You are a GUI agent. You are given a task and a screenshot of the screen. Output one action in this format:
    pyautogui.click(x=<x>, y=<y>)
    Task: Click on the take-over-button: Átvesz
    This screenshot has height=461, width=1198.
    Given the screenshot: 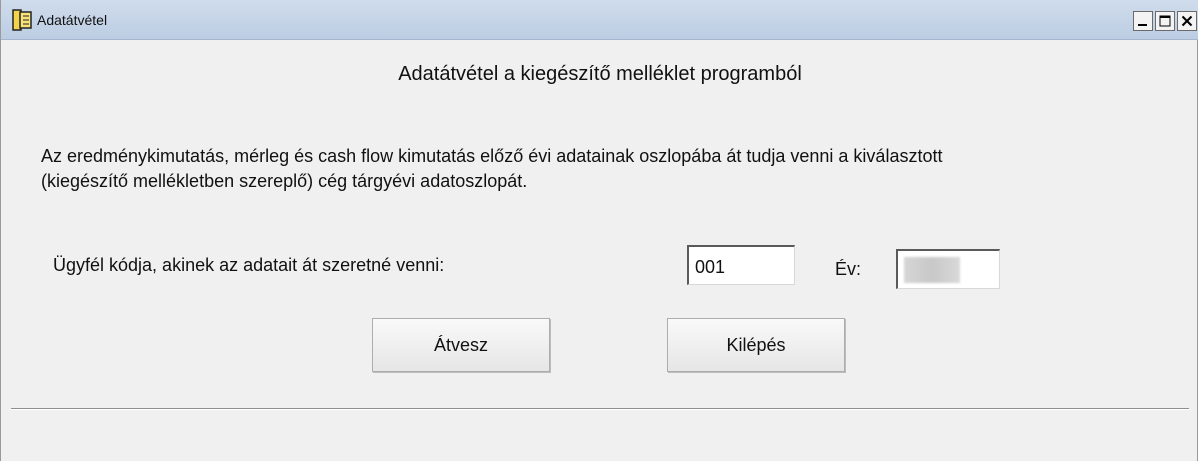 What is the action you would take?
    pyautogui.click(x=461, y=345)
    